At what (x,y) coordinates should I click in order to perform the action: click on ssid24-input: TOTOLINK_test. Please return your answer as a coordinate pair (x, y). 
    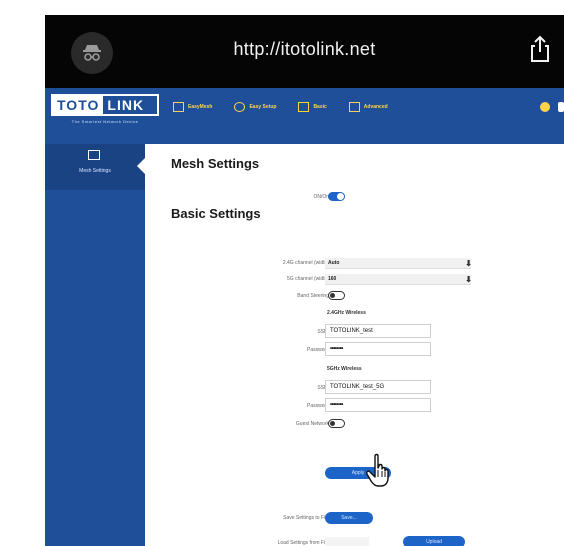
    Looking at the image, I should click on (378, 331).